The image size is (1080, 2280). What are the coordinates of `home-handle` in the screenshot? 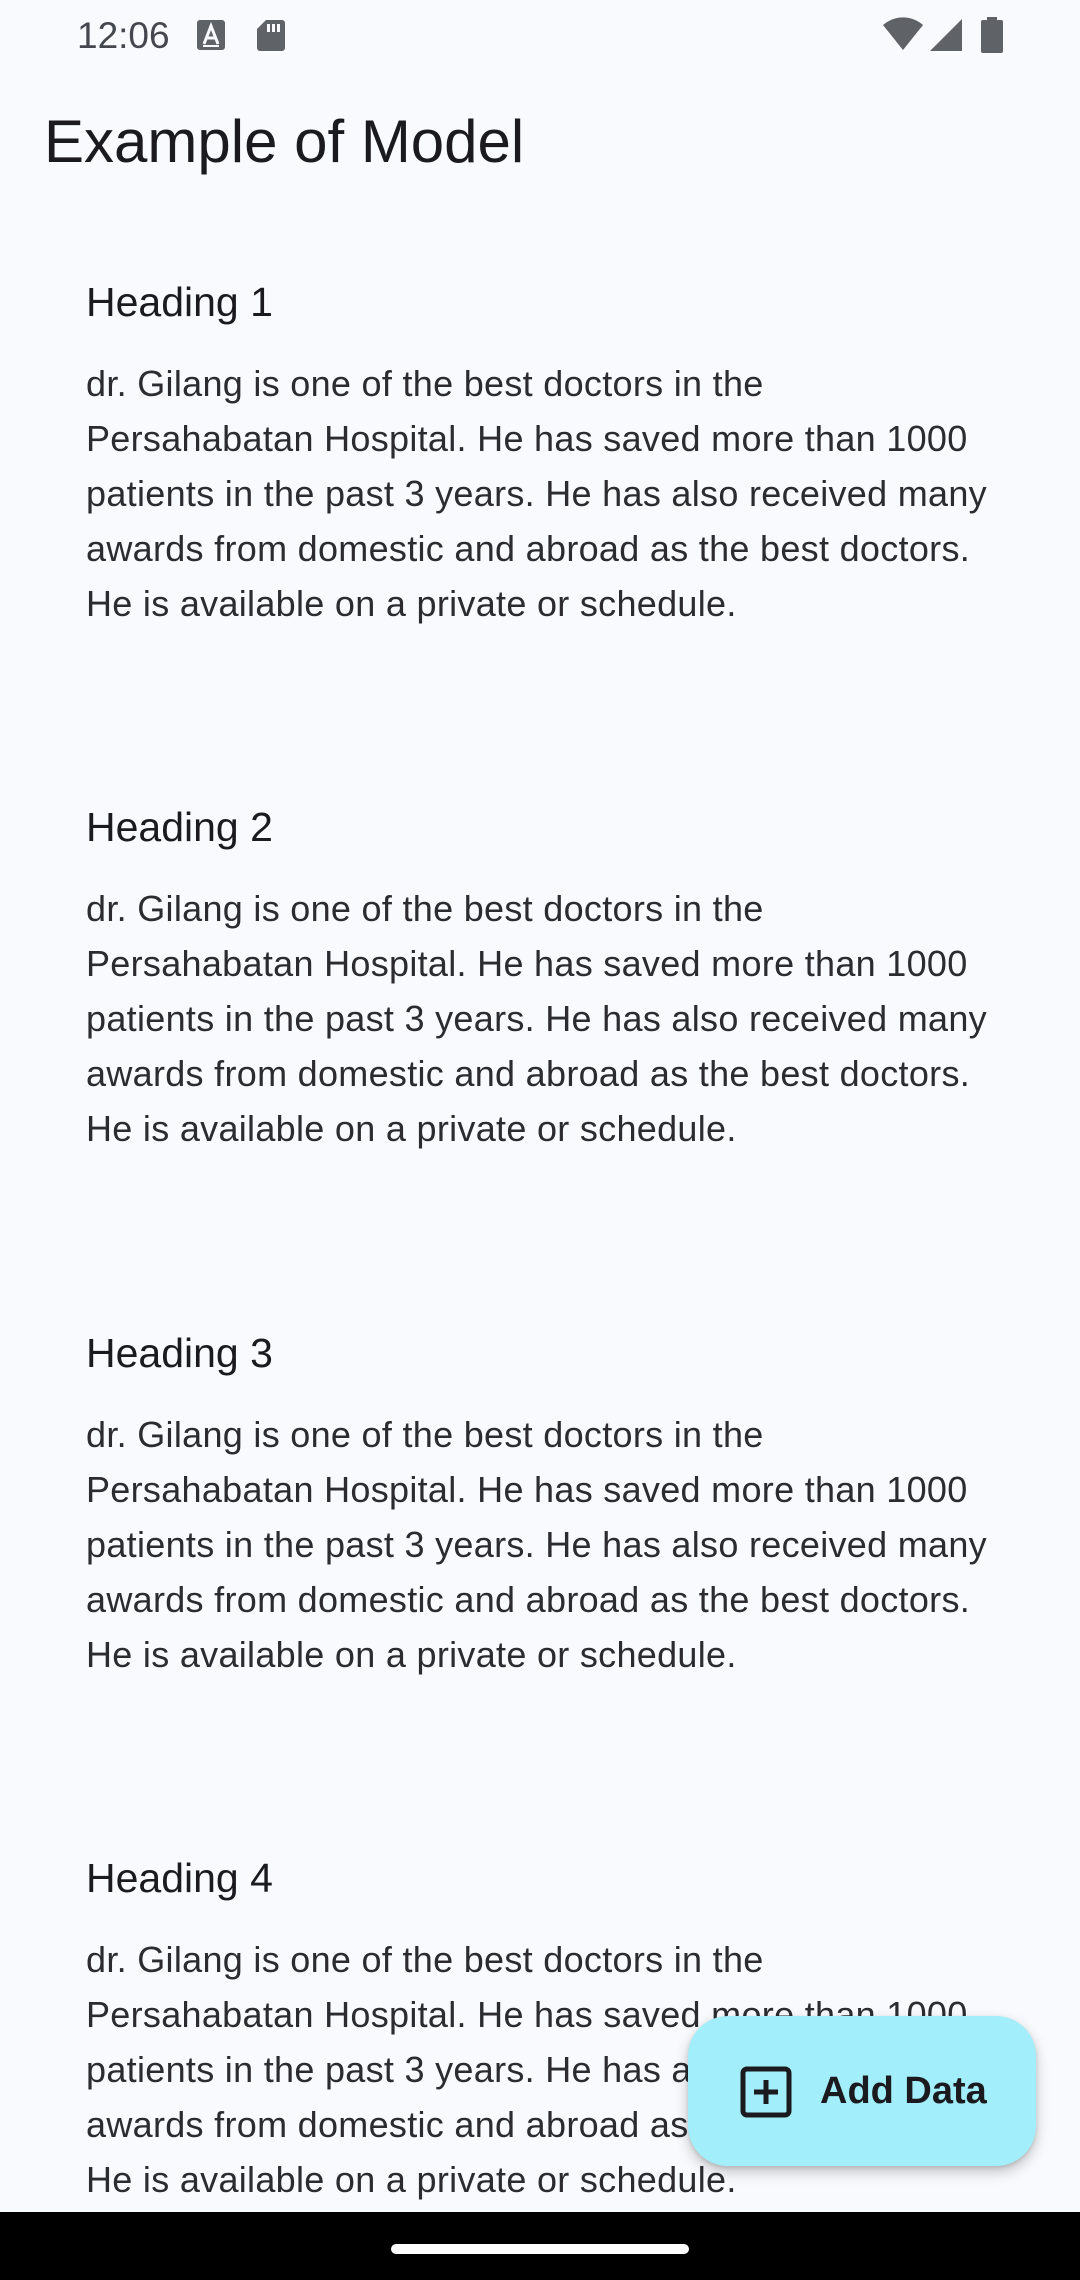 It's located at (540, 2249).